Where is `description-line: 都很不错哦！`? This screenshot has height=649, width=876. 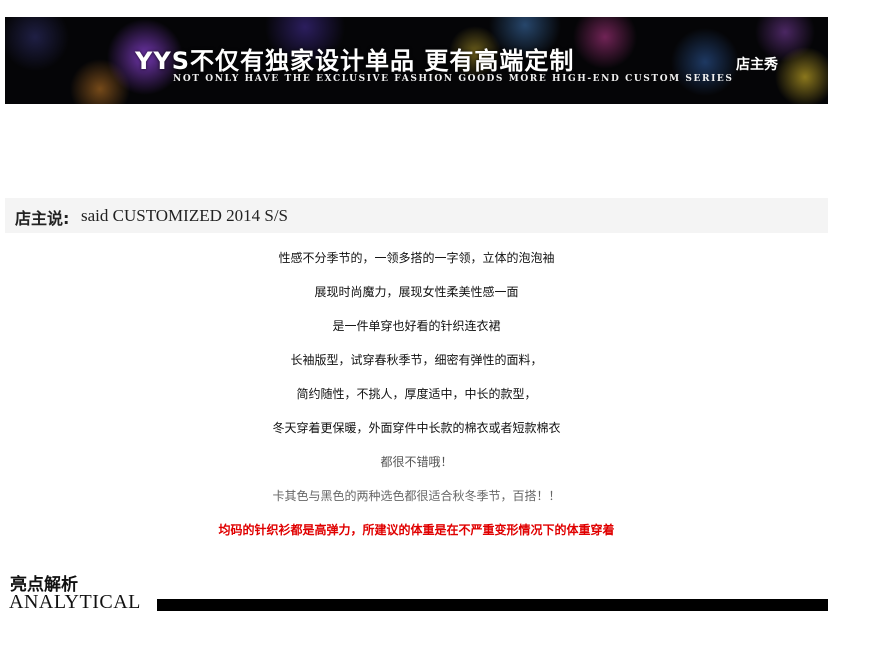
description-line: 都很不错哦！ is located at coordinates (416, 462).